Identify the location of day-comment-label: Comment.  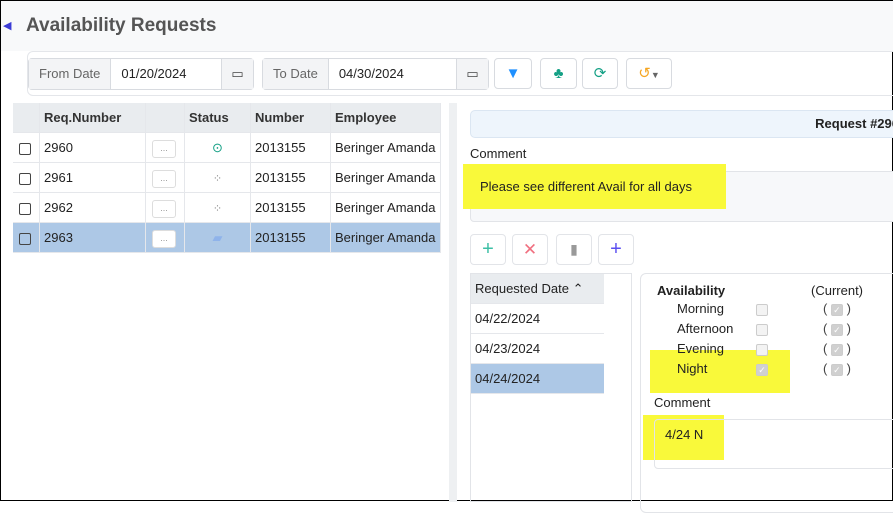
(682, 402).